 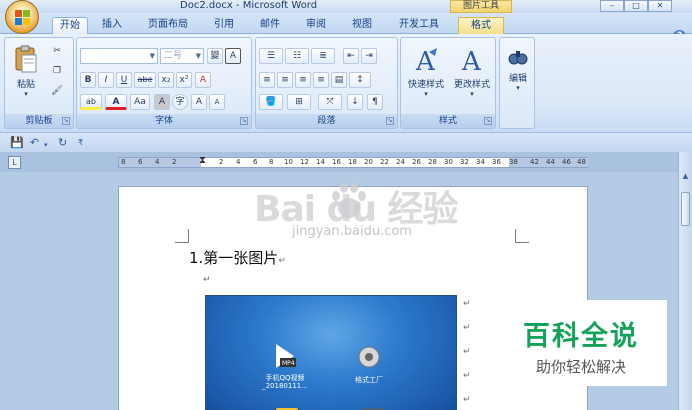 What do you see at coordinates (26, 94) in the screenshot?
I see `paste-dropdown-icon: ▾` at bounding box center [26, 94].